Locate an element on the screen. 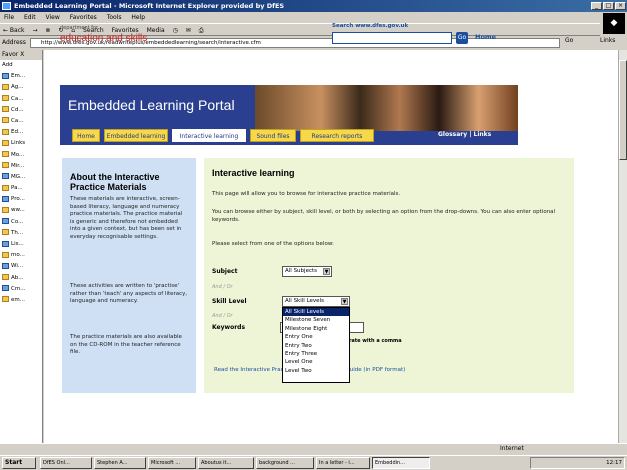  skill-level-label: Skill Level is located at coordinates (229, 301).